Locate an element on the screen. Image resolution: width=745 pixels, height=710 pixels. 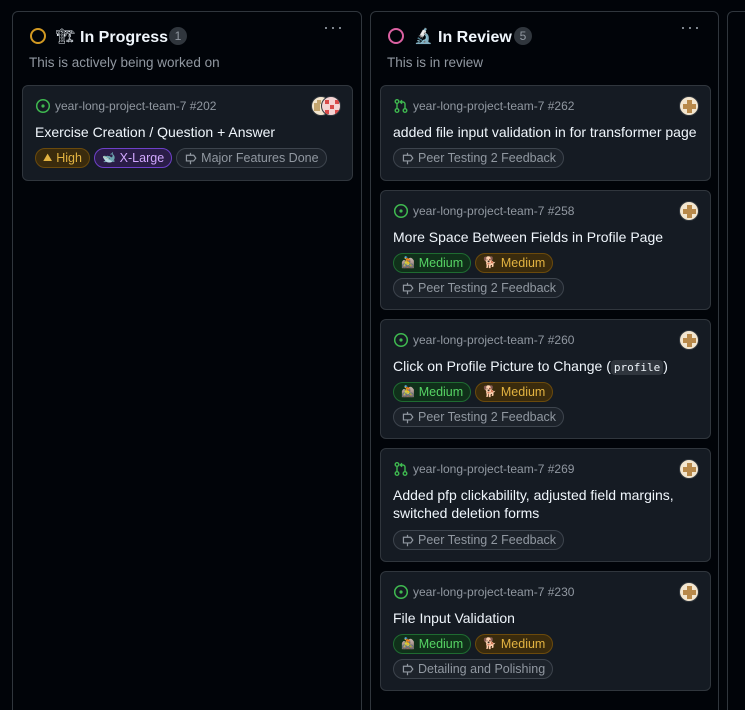
milestone-tag: Detailing and Polishing is located at coordinates (473, 669).